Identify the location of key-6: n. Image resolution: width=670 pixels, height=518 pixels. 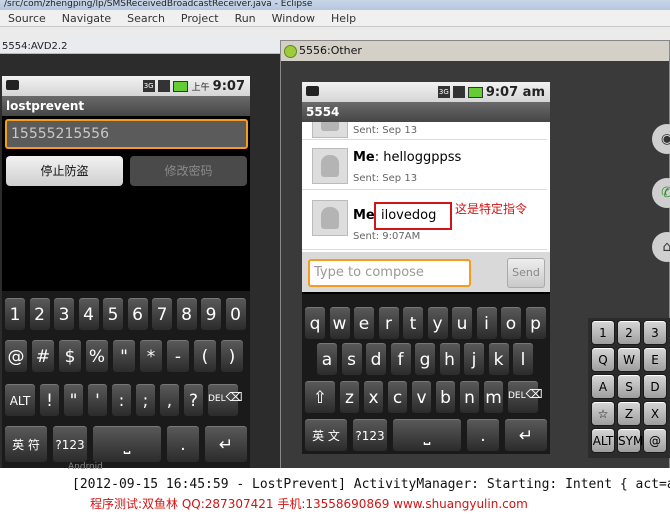
(469, 397).